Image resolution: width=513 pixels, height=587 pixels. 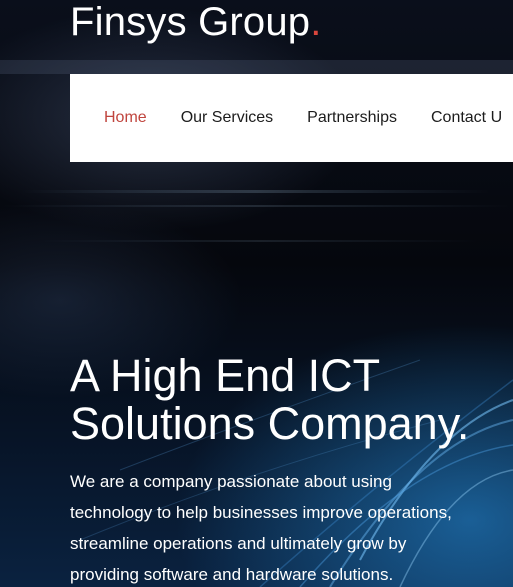 What do you see at coordinates (125, 118) in the screenshot?
I see `nav-item-home: Home` at bounding box center [125, 118].